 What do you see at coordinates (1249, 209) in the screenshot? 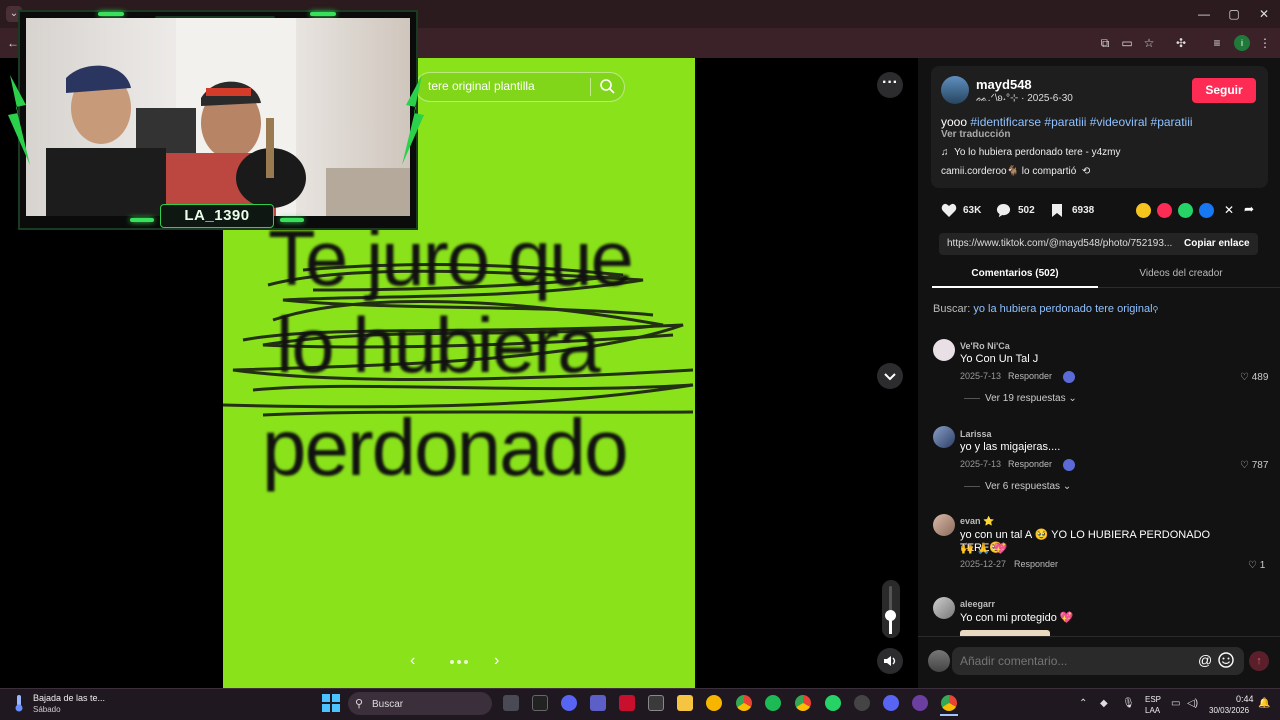
I see `share-arrow-icon: ➦` at bounding box center [1249, 209].